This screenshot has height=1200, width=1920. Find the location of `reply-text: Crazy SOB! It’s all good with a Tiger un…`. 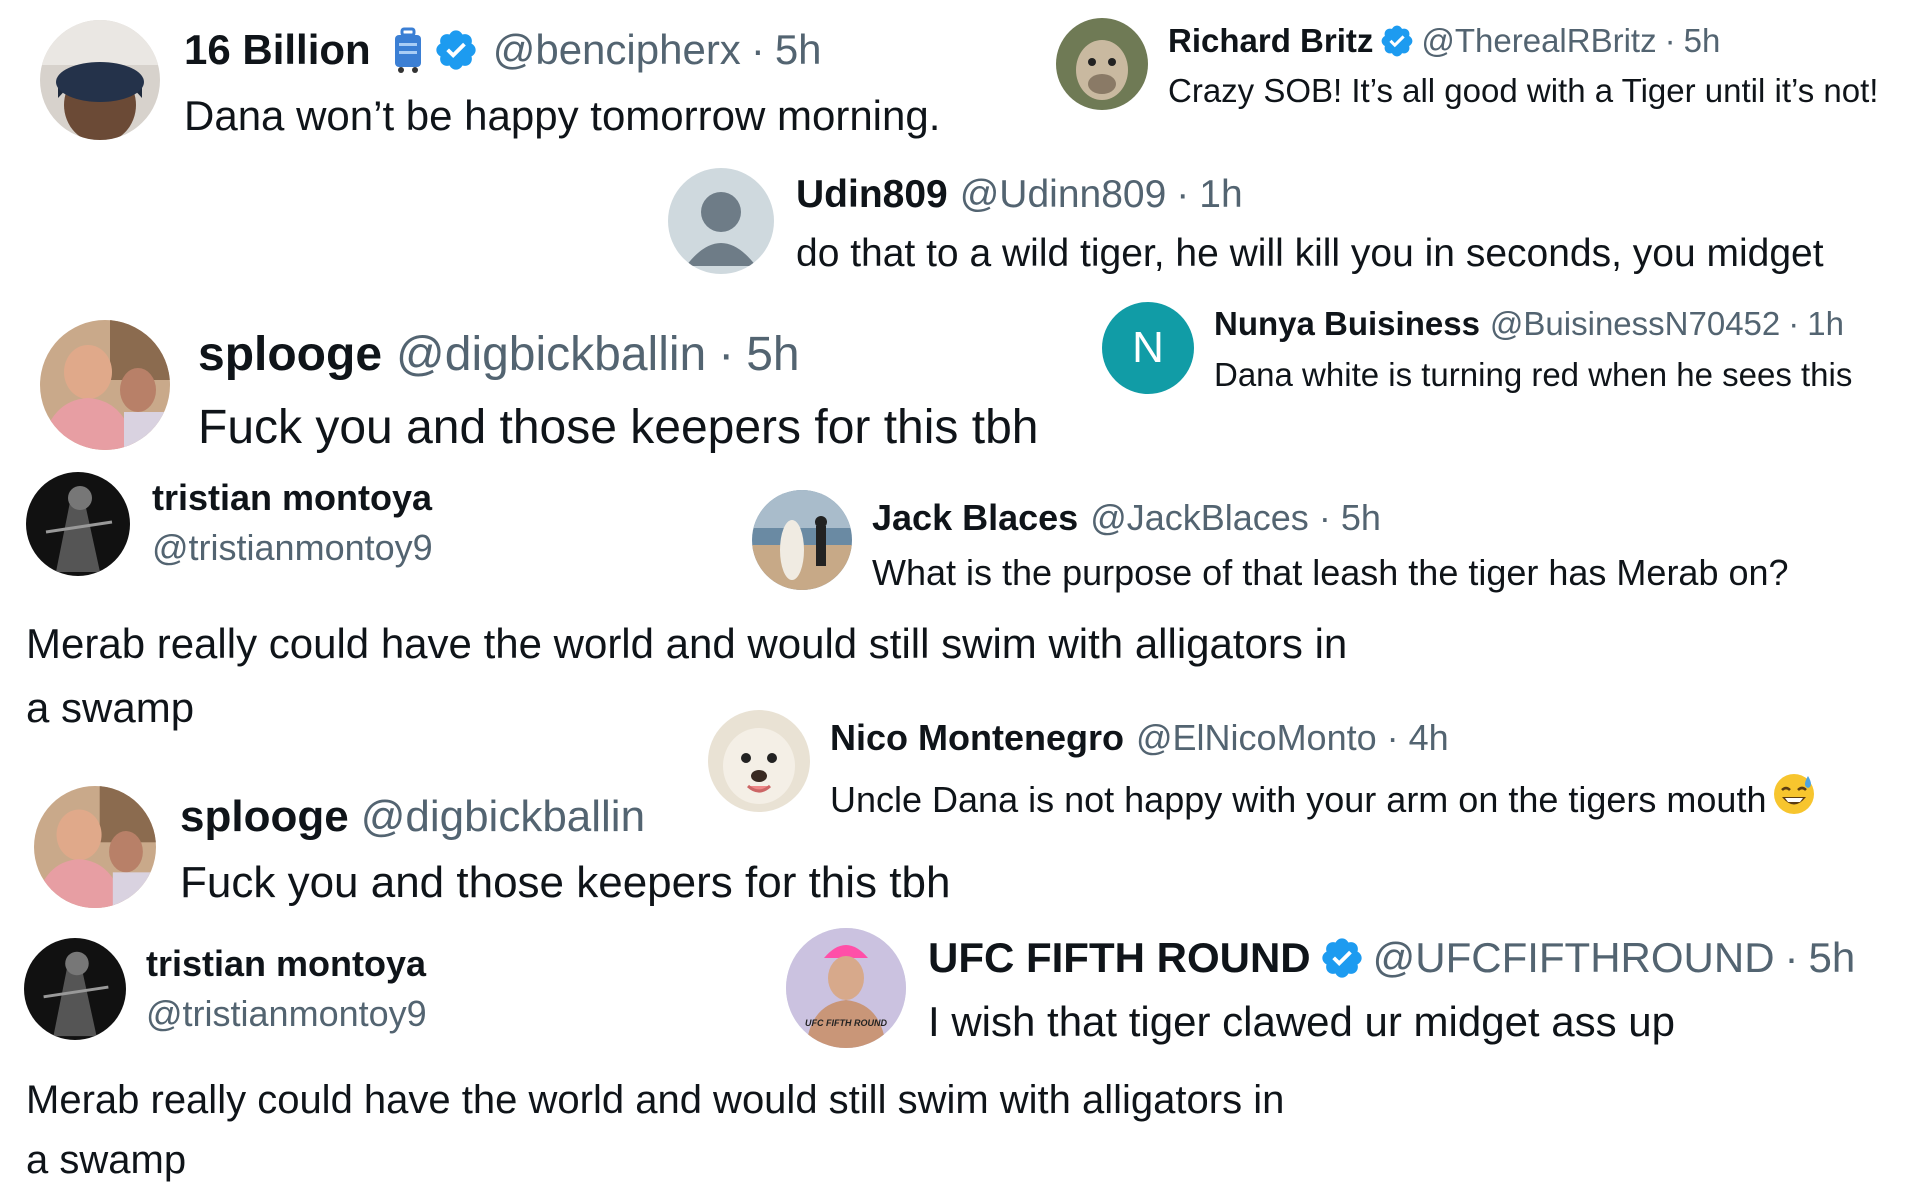

reply-text: Crazy SOB! It’s all good with a Tiger un… is located at coordinates (1523, 90).